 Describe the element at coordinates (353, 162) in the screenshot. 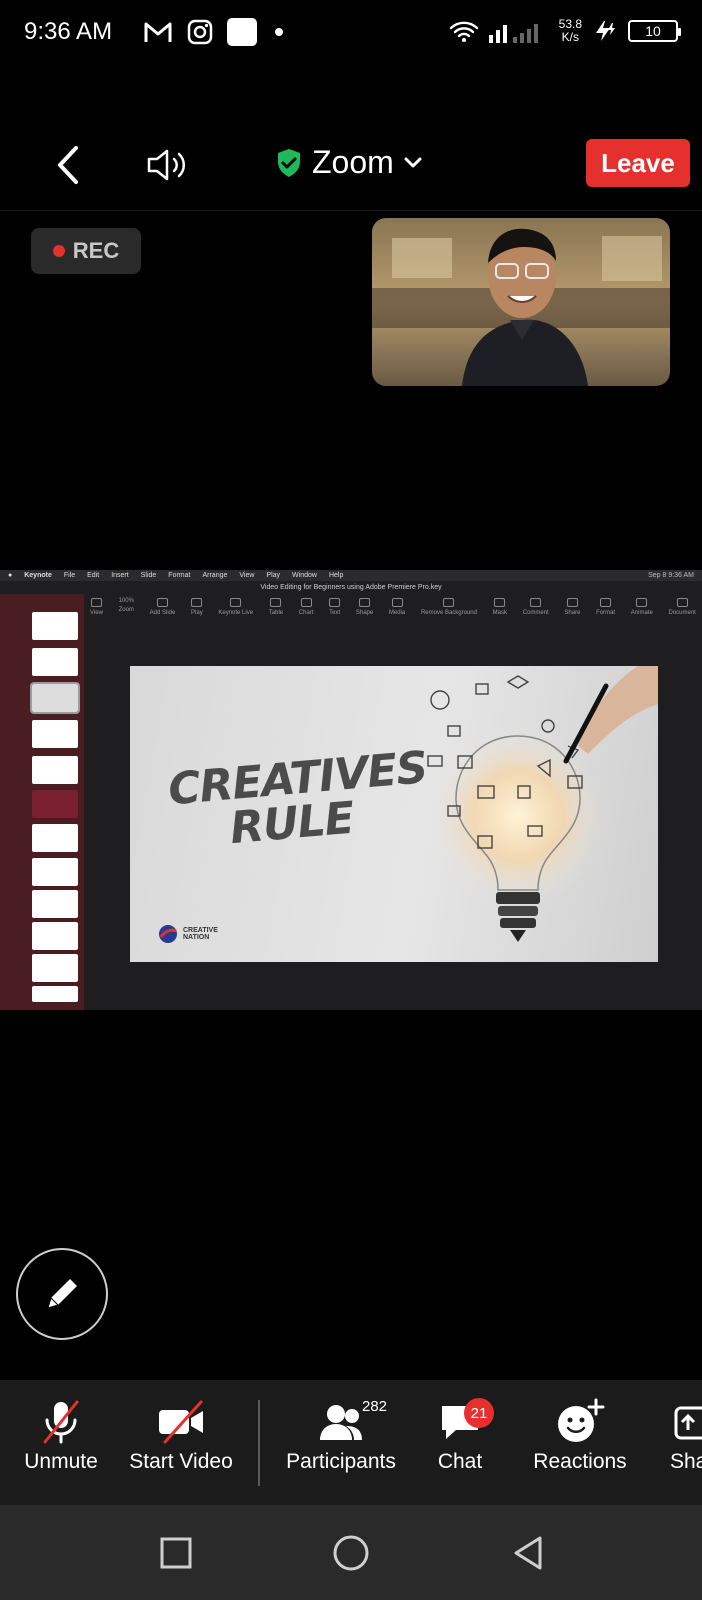

I see `meeting-title: Zoom` at that location.